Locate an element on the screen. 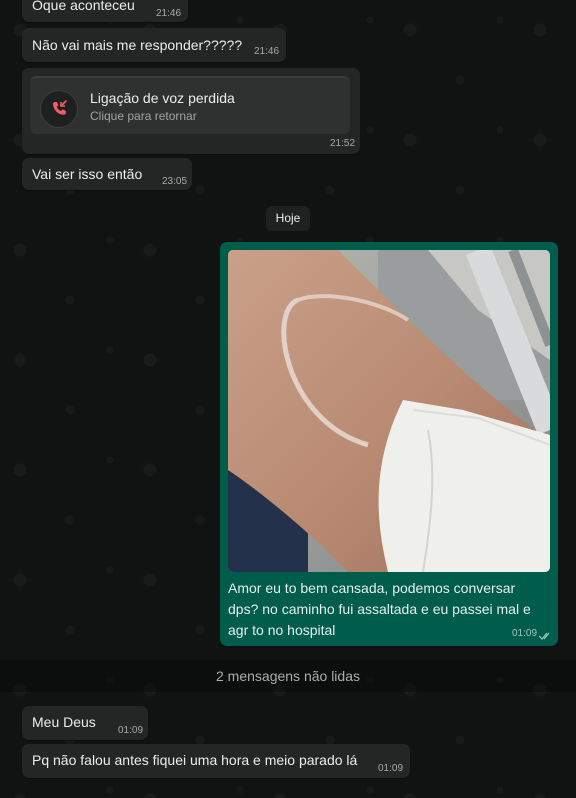  missed-call-title: Ligação de voz perdida is located at coordinates (162, 98).